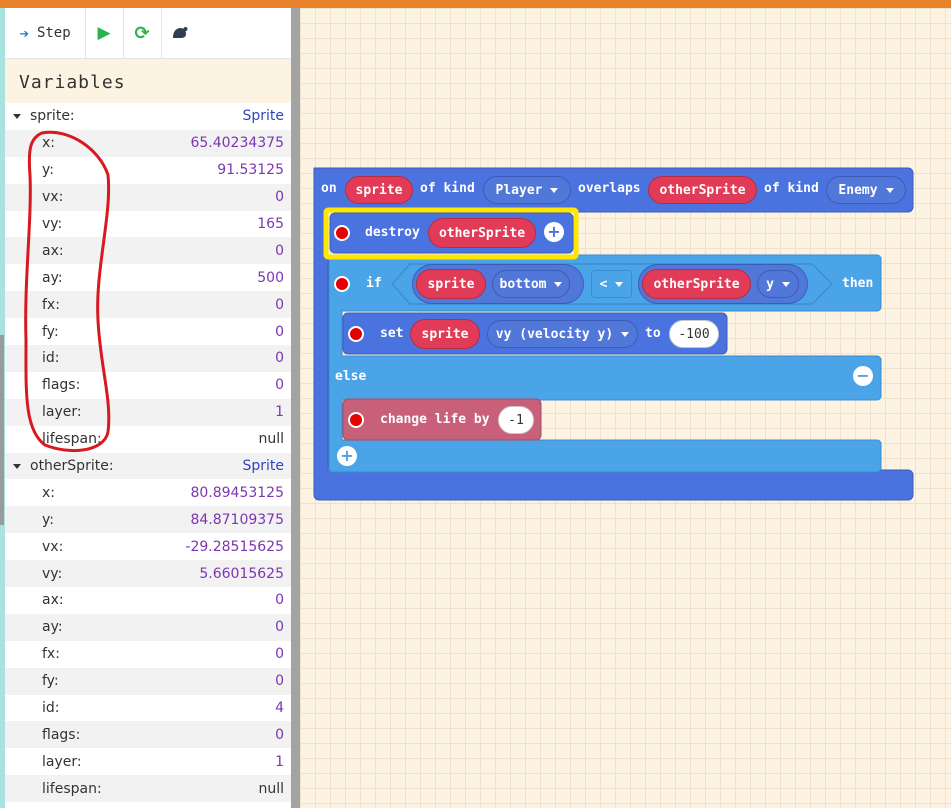 The image size is (951, 808). What do you see at coordinates (611, 284) in the screenshot?
I see `operator-dropdown: <` at bounding box center [611, 284].